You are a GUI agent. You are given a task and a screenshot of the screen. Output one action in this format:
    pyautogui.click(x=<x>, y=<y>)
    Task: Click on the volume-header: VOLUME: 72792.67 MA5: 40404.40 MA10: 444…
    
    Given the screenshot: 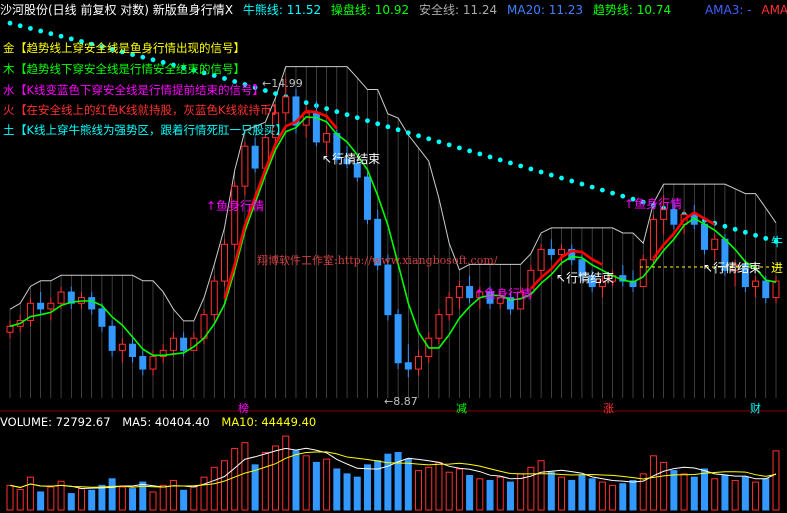 What is the action you would take?
    pyautogui.click(x=162, y=422)
    